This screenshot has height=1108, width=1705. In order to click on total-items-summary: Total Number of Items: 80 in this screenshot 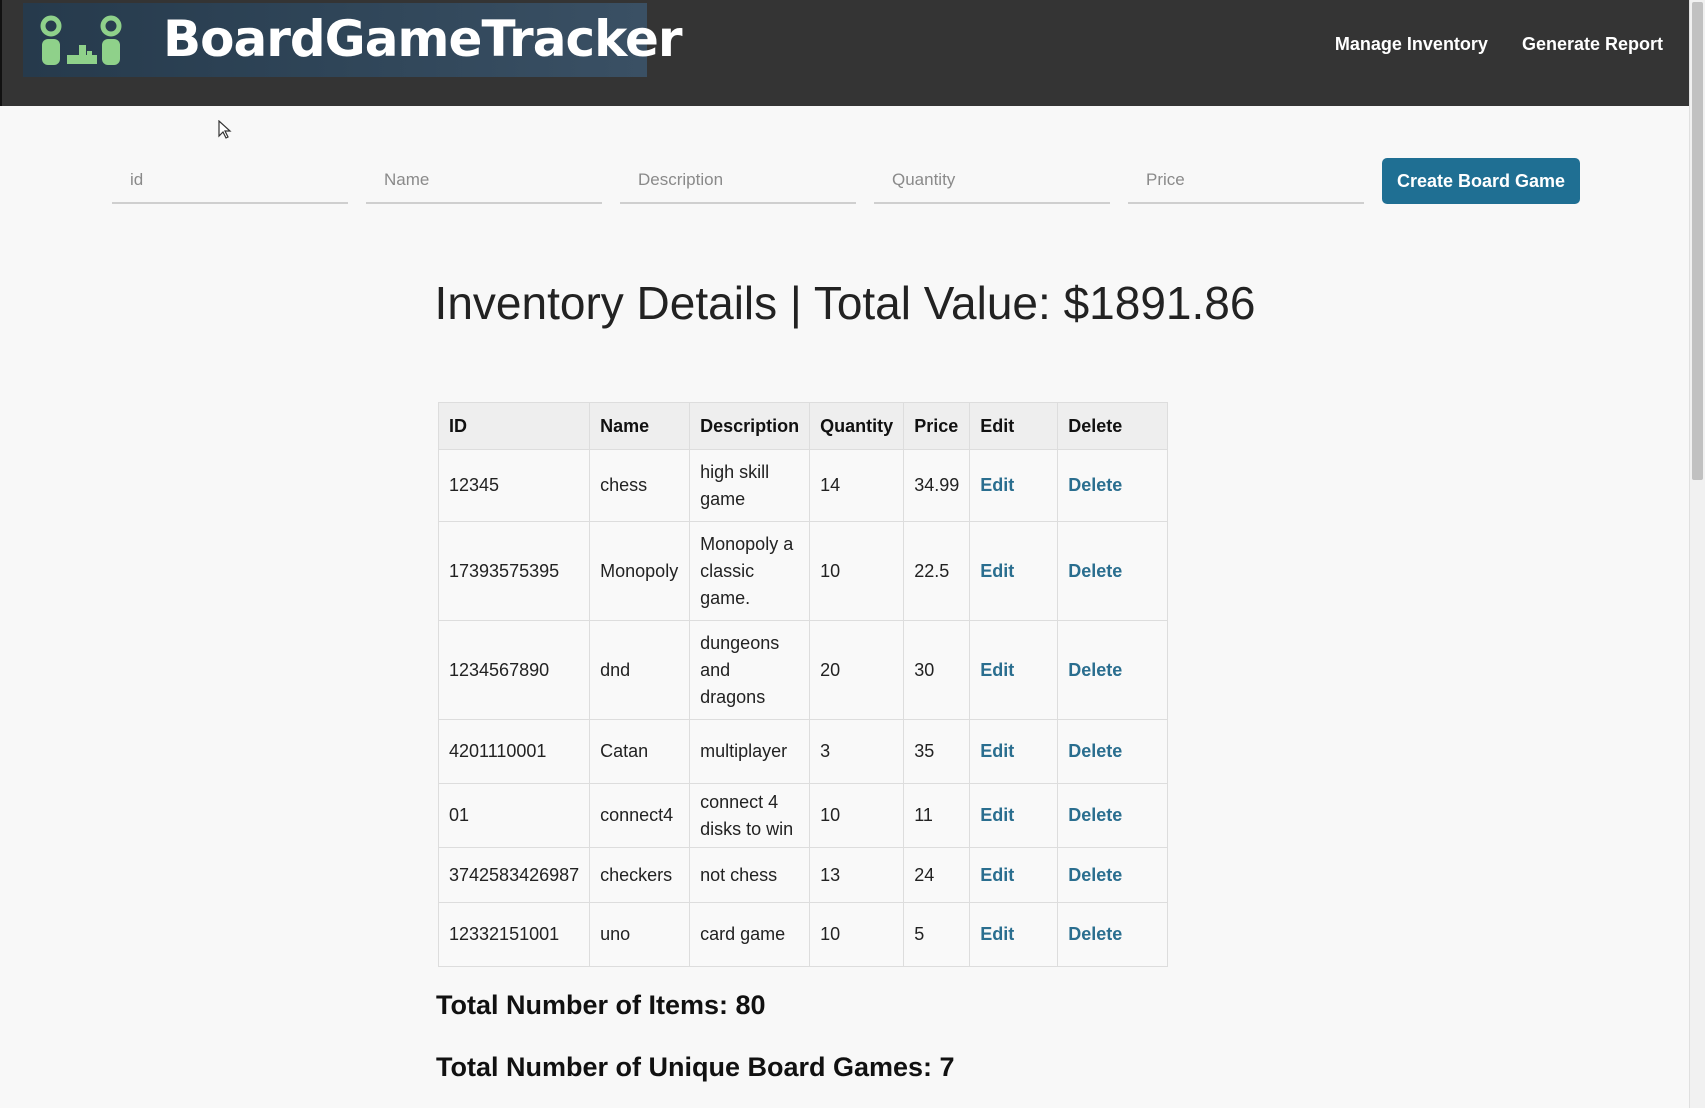, I will do `click(601, 1005)`.